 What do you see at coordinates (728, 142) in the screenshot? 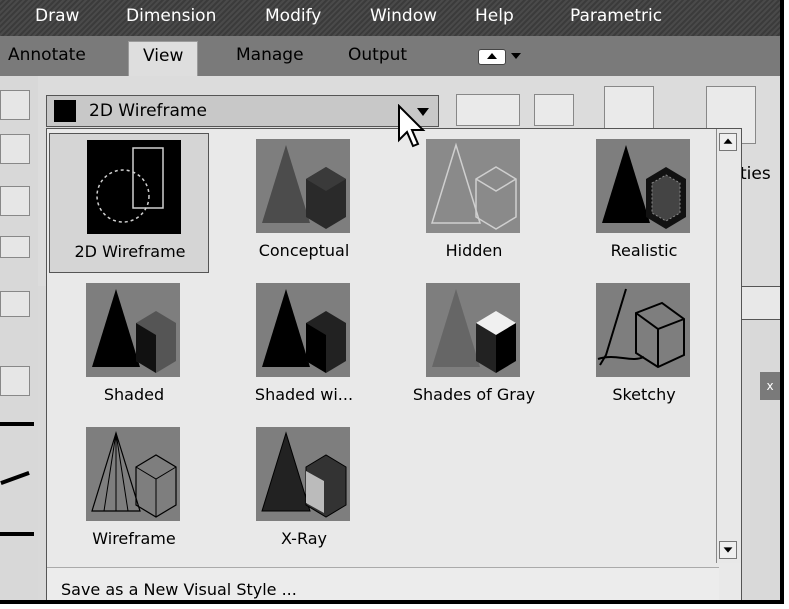
I see `scroll-up-icon` at bounding box center [728, 142].